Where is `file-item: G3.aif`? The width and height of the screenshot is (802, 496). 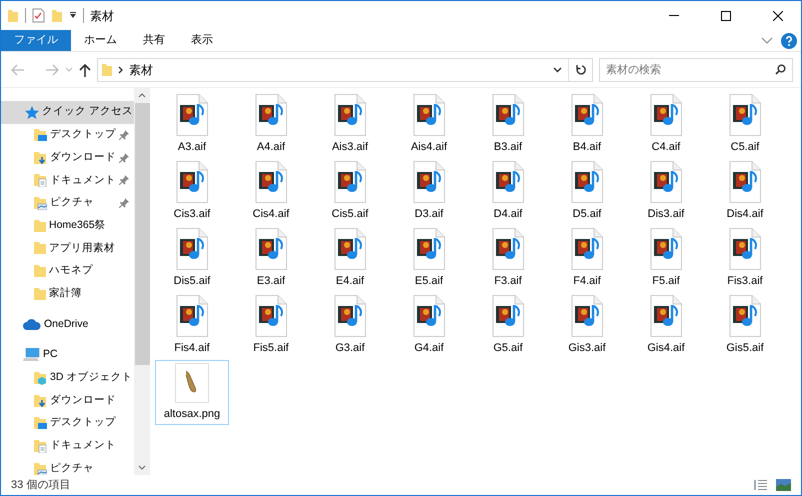 file-item: G3.aif is located at coordinates (350, 325).